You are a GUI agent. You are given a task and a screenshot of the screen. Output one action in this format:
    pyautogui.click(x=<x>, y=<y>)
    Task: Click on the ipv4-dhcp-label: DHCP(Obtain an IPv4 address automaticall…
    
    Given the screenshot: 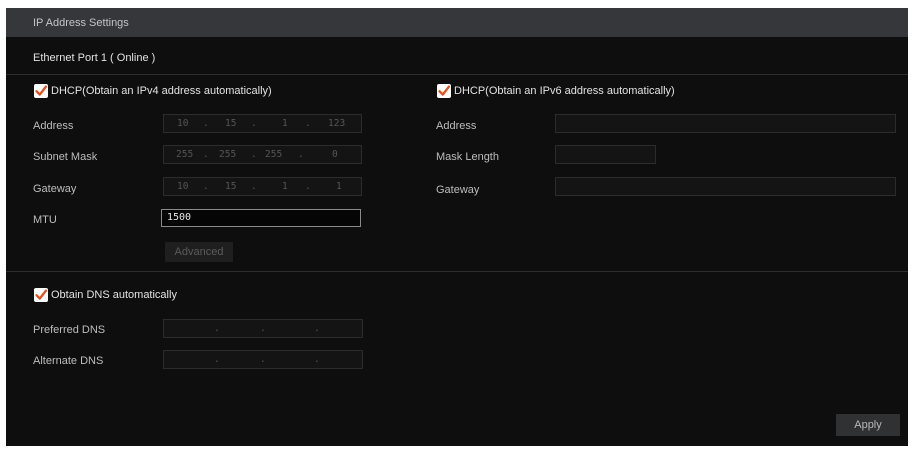 What is the action you would take?
    pyautogui.click(x=161, y=91)
    